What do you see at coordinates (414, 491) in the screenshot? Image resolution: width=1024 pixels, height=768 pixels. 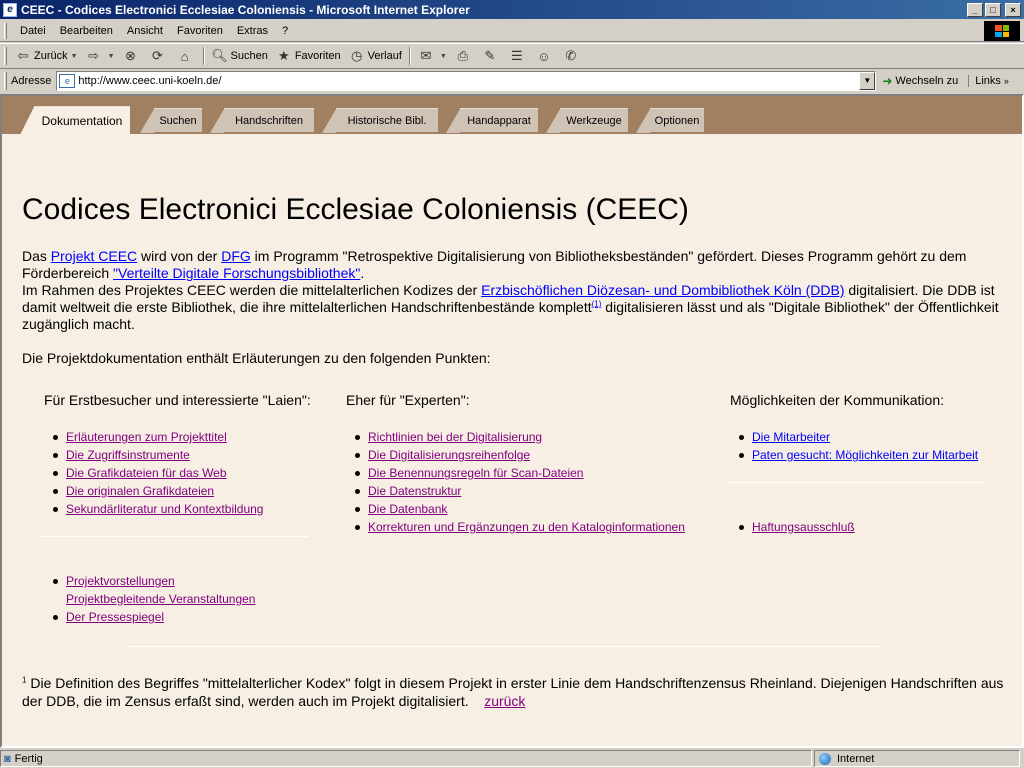 I see `link-datenstruktur: Die Datenstruktur` at bounding box center [414, 491].